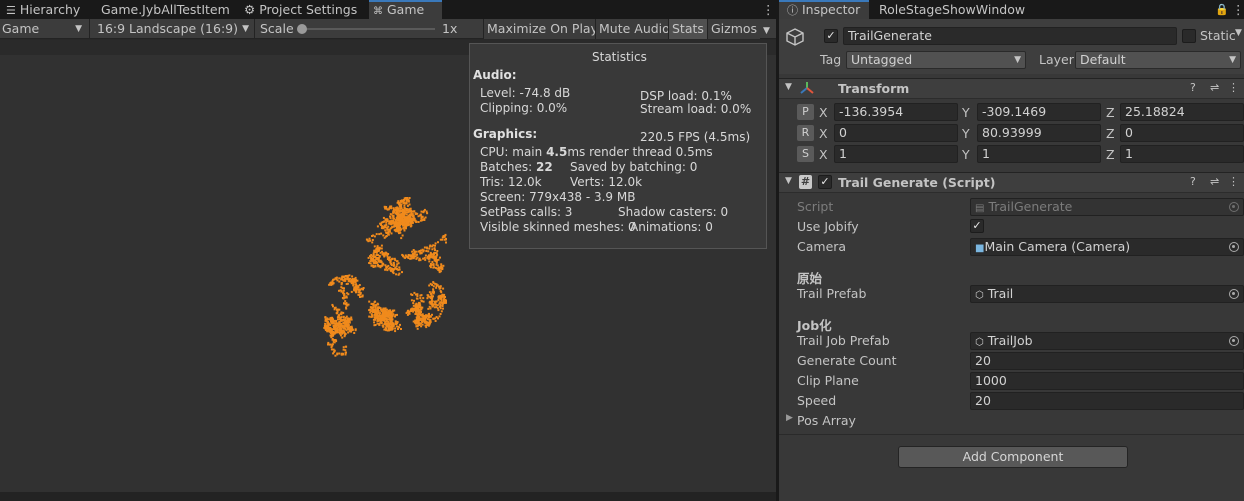 Image resolution: width=1244 pixels, height=501 pixels. I want to click on position-z-label: Z, so click(1110, 112).